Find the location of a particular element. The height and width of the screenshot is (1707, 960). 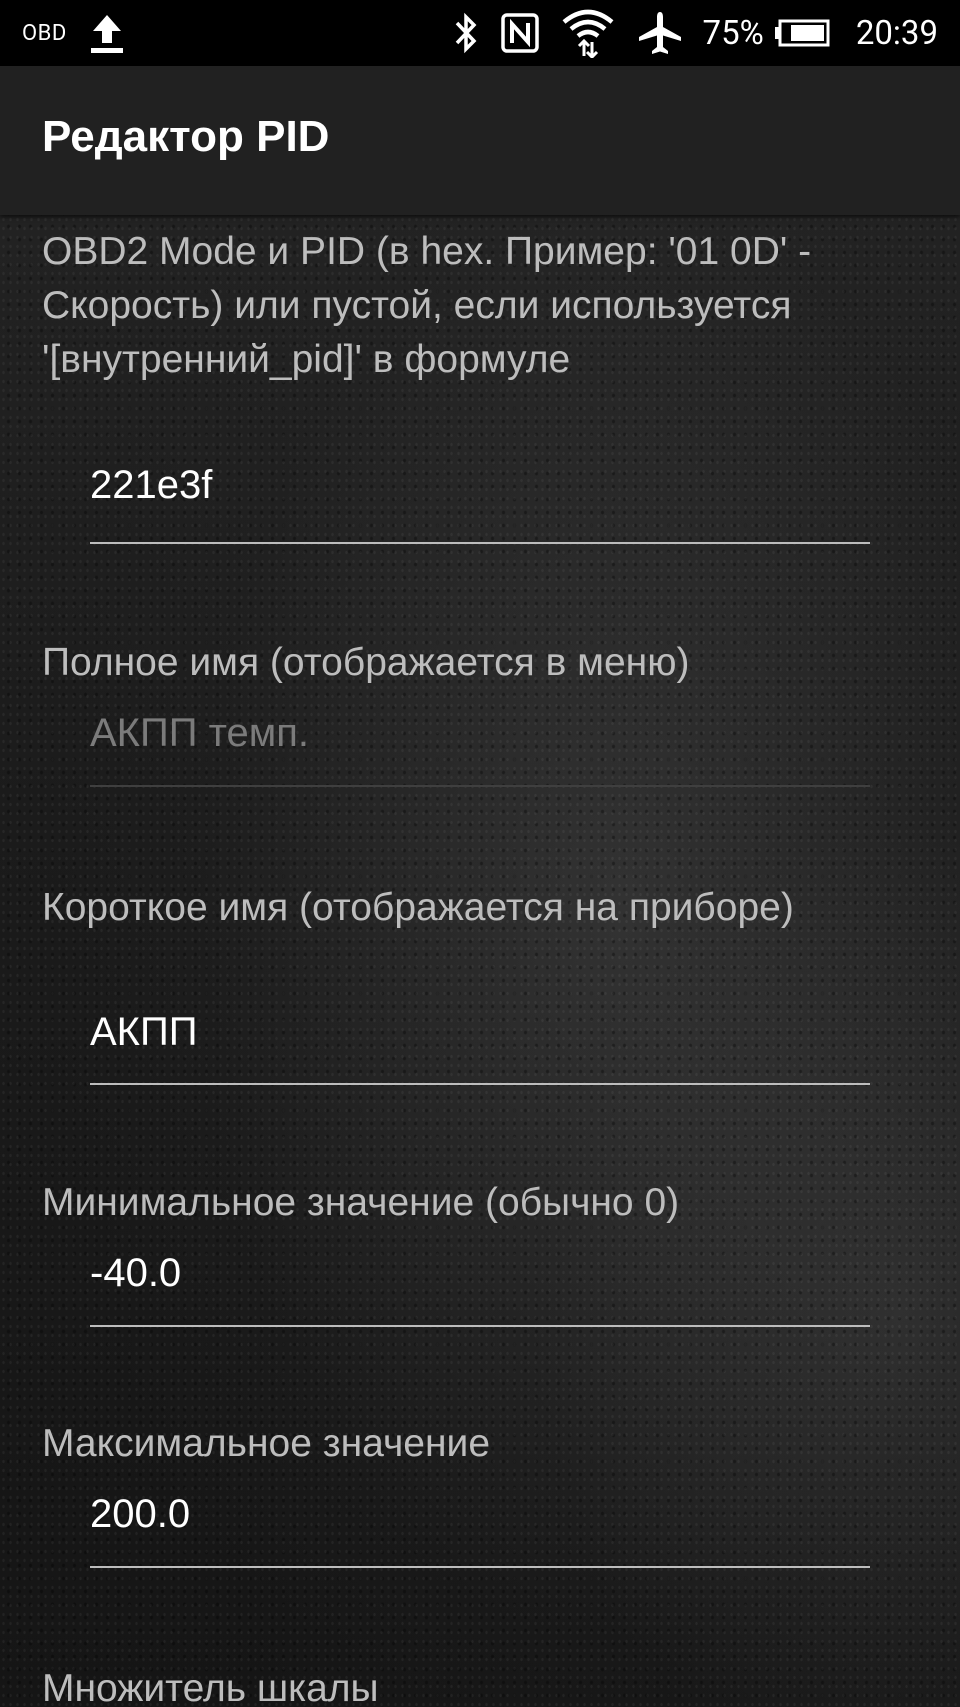

short-name-input: АКПП is located at coordinates (480, 1032).